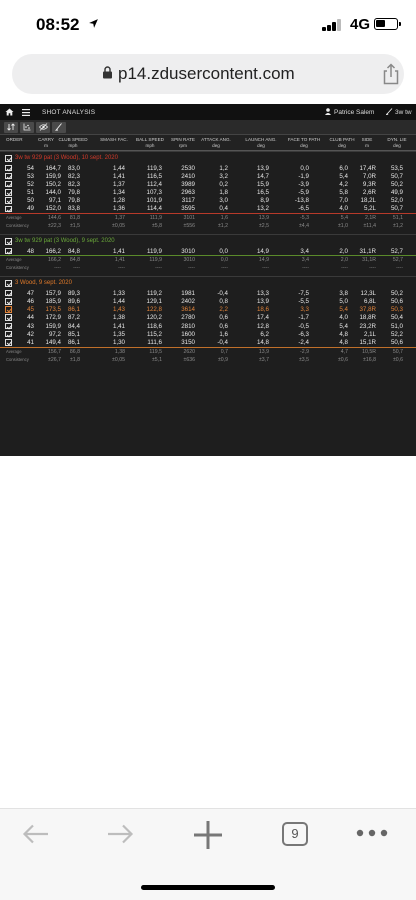 Image resolution: width=416 pixels, height=900 pixels. What do you see at coordinates (303, 334) in the screenshot?
I see `shot-cell: -6,3` at bounding box center [303, 334].